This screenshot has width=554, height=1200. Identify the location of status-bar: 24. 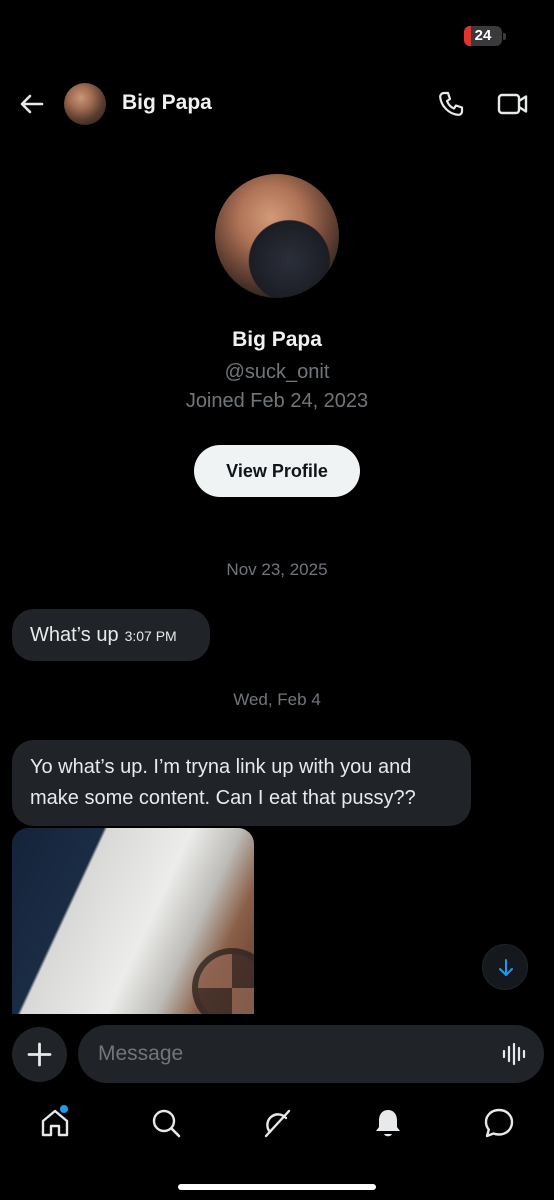
(277, 35).